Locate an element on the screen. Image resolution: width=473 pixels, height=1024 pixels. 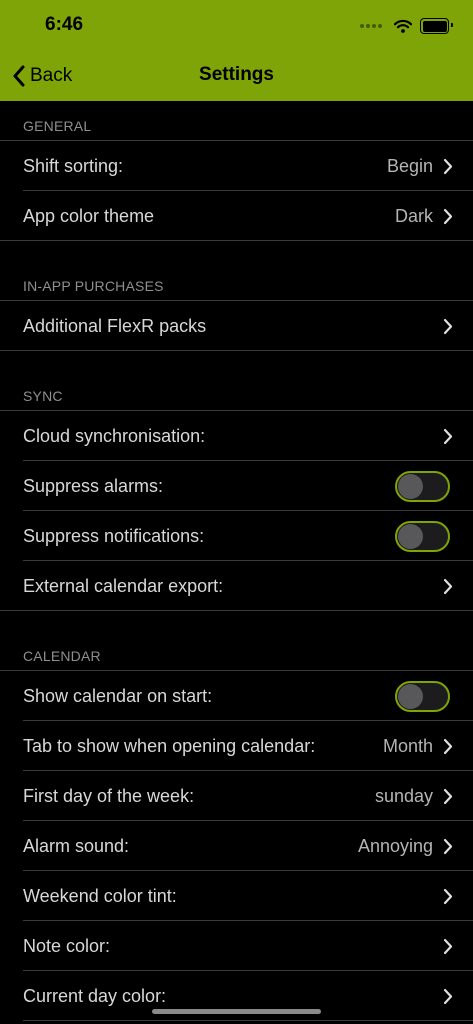
row-value: Month is located at coordinates (407, 745).